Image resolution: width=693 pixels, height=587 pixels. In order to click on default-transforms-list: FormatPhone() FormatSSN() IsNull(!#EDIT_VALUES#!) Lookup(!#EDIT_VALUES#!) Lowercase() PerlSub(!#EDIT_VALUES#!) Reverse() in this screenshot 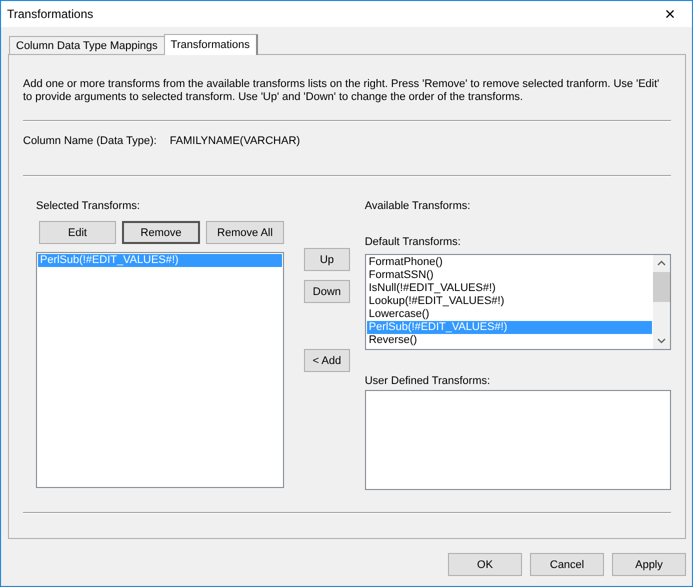, I will do `click(517, 302)`.